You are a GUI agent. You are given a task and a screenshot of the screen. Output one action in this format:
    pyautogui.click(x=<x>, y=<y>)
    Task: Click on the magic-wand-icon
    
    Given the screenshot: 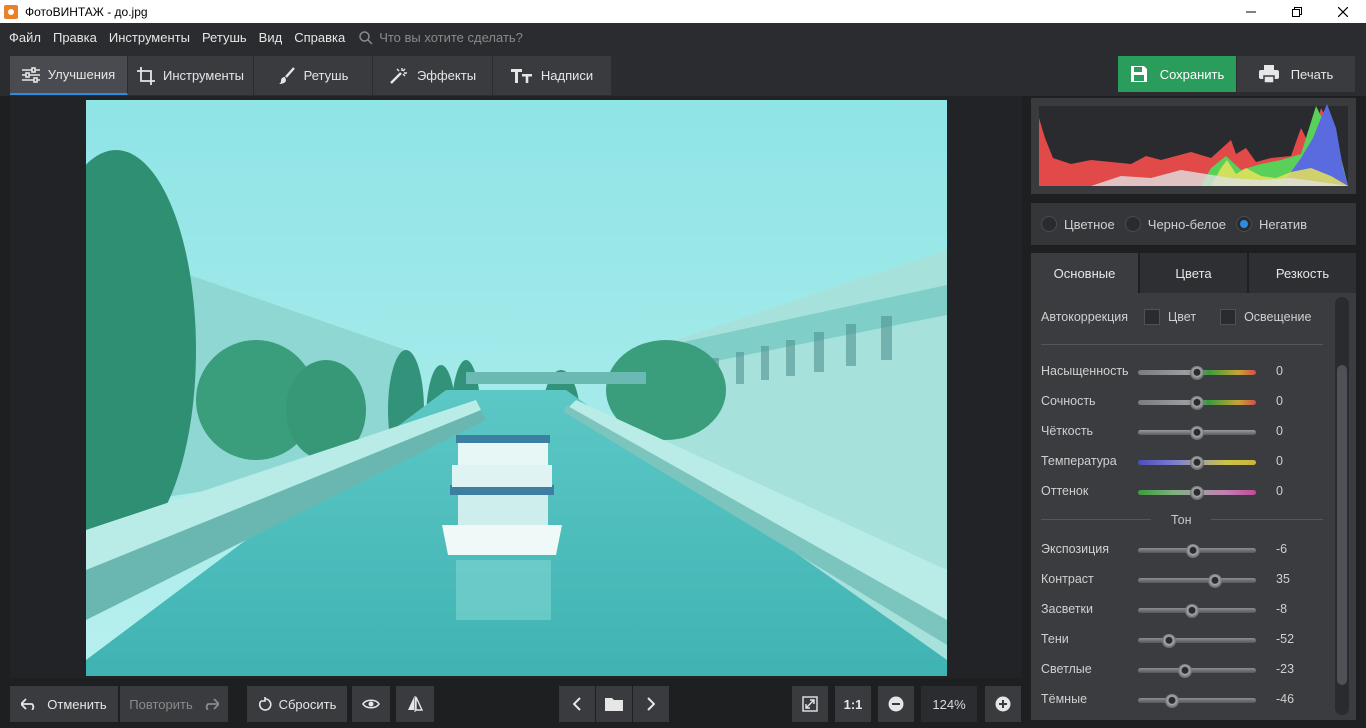 What is the action you would take?
    pyautogui.click(x=398, y=75)
    